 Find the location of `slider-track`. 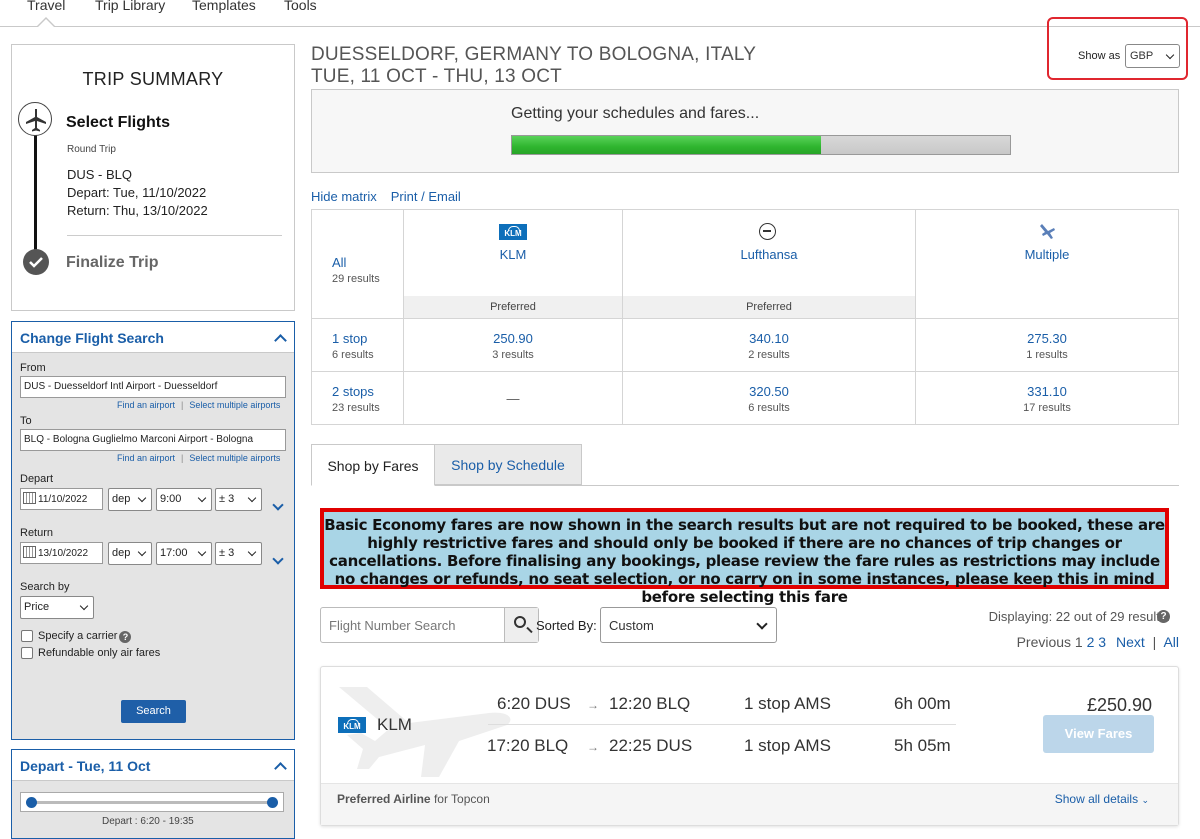

slider-track is located at coordinates (152, 802).